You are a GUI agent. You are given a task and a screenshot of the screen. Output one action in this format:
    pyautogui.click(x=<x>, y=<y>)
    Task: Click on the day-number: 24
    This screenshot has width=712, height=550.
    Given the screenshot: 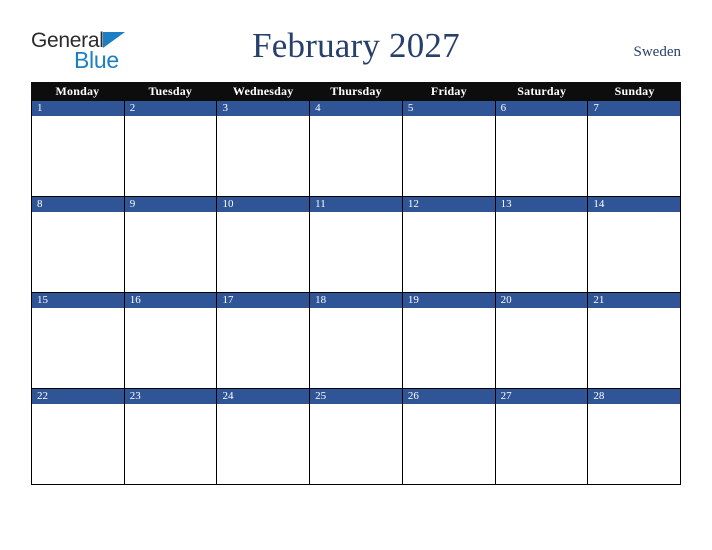 What is the action you would take?
    pyautogui.click(x=263, y=396)
    